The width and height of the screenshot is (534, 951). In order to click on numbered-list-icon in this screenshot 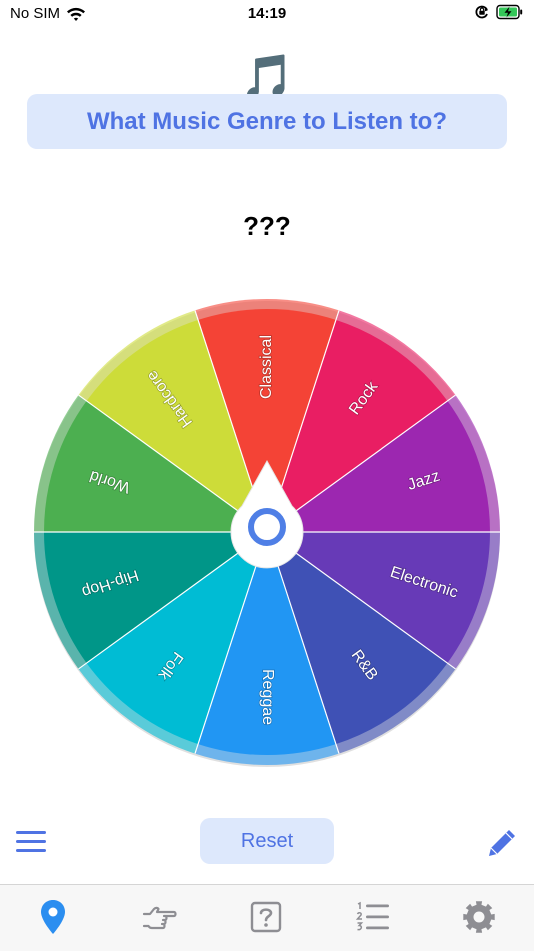, I will do `click(372, 916)`.